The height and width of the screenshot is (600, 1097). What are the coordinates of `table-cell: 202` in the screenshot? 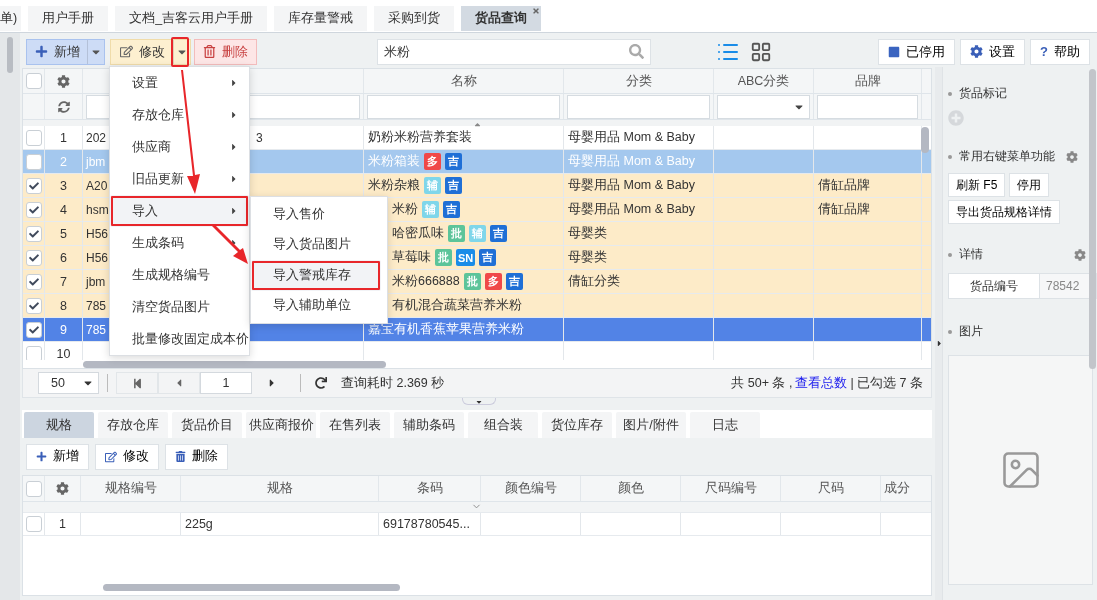 It's located at (96, 137).